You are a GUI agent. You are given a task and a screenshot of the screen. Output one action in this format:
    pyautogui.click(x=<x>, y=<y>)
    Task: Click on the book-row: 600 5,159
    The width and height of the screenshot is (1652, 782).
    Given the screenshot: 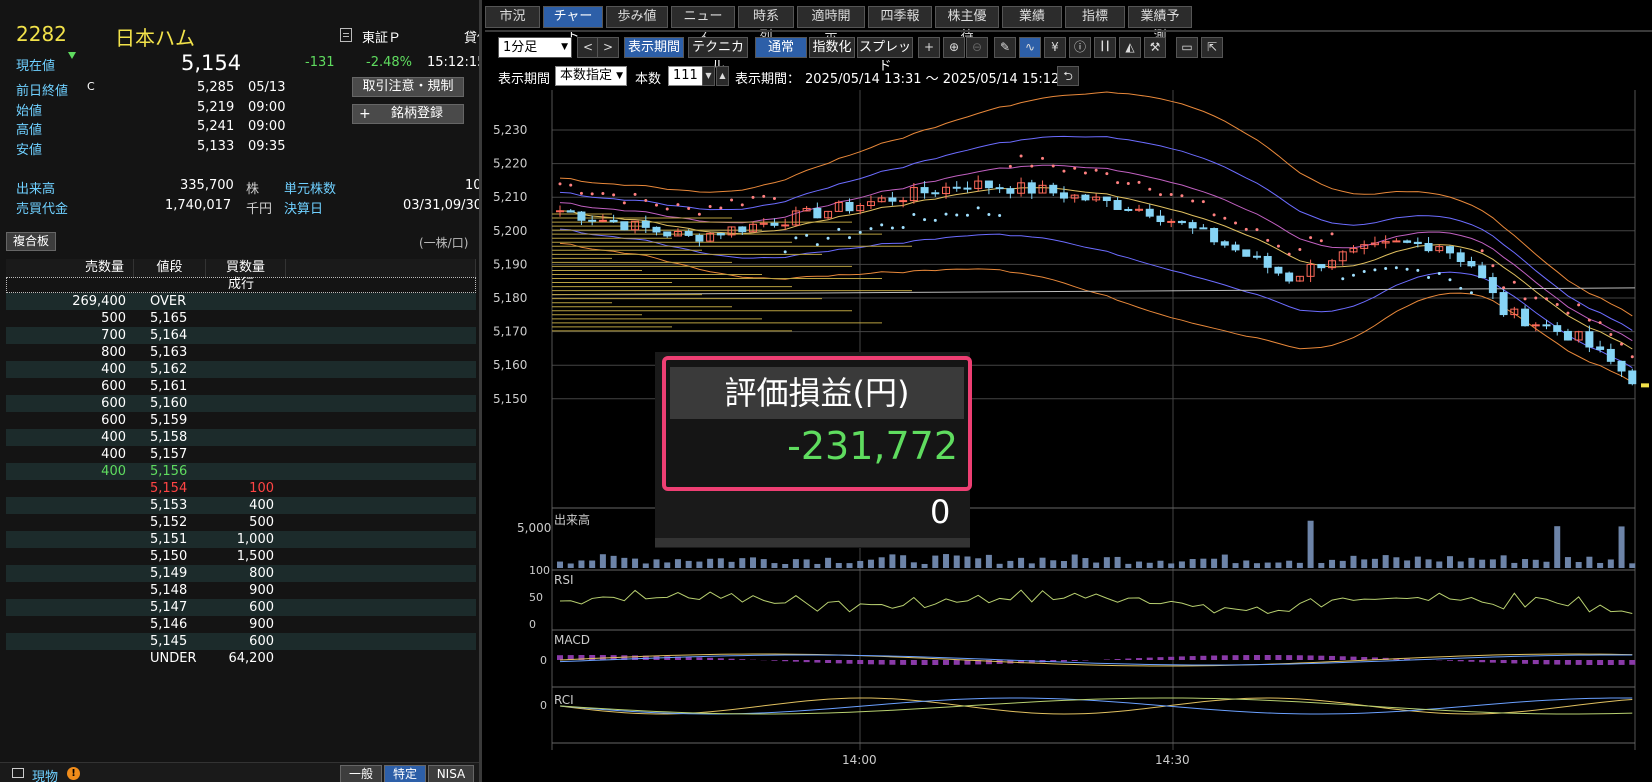 What is the action you would take?
    pyautogui.click(x=241, y=420)
    